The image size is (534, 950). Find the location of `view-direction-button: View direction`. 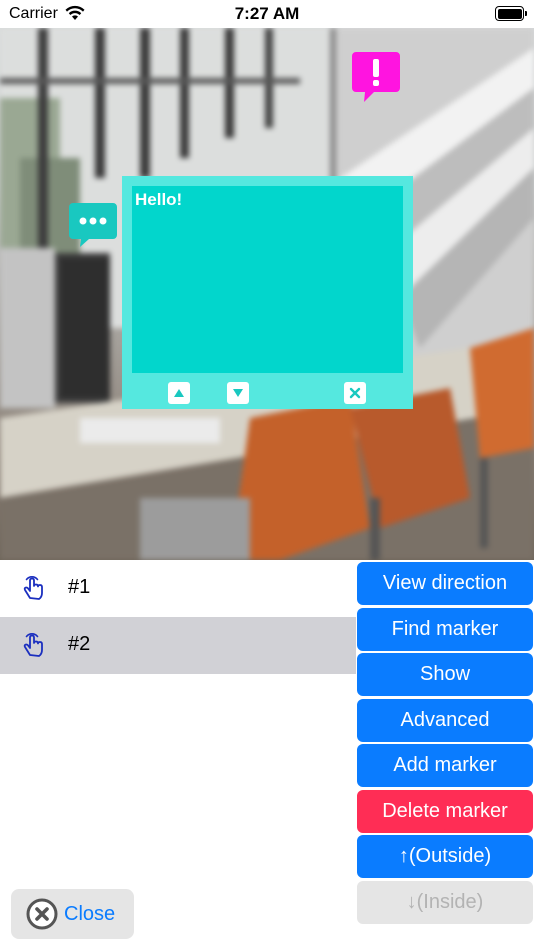

view-direction-button: View direction is located at coordinates (445, 583).